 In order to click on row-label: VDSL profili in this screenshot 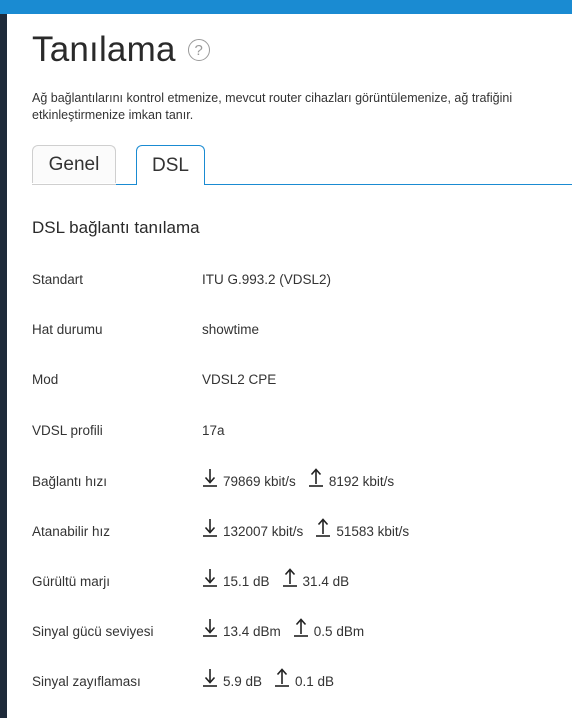, I will do `click(67, 430)`.